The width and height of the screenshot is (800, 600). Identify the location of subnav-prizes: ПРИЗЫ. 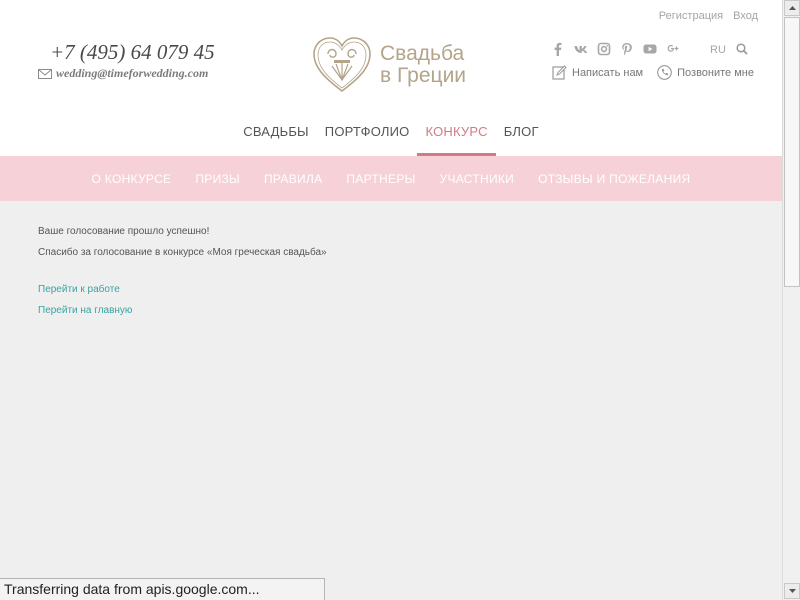
(217, 179).